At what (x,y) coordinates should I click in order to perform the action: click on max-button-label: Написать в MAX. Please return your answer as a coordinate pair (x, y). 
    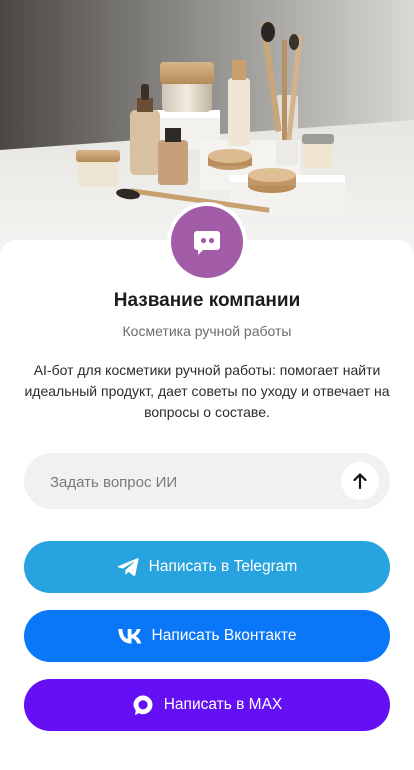
    Looking at the image, I should click on (223, 704).